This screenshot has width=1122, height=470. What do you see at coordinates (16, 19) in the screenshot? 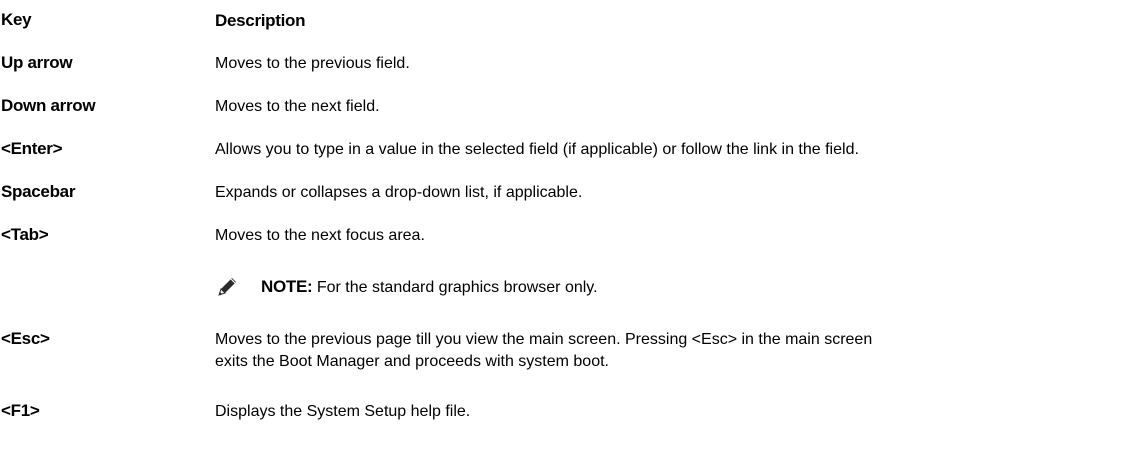
I see `header-key: Key` at bounding box center [16, 19].